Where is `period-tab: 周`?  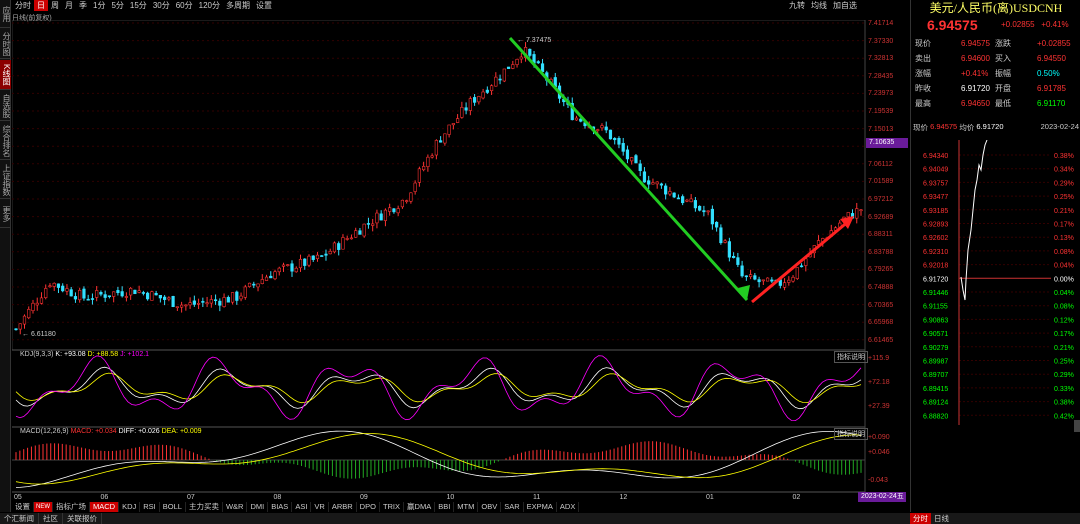
period-tab: 周 is located at coordinates (55, 5).